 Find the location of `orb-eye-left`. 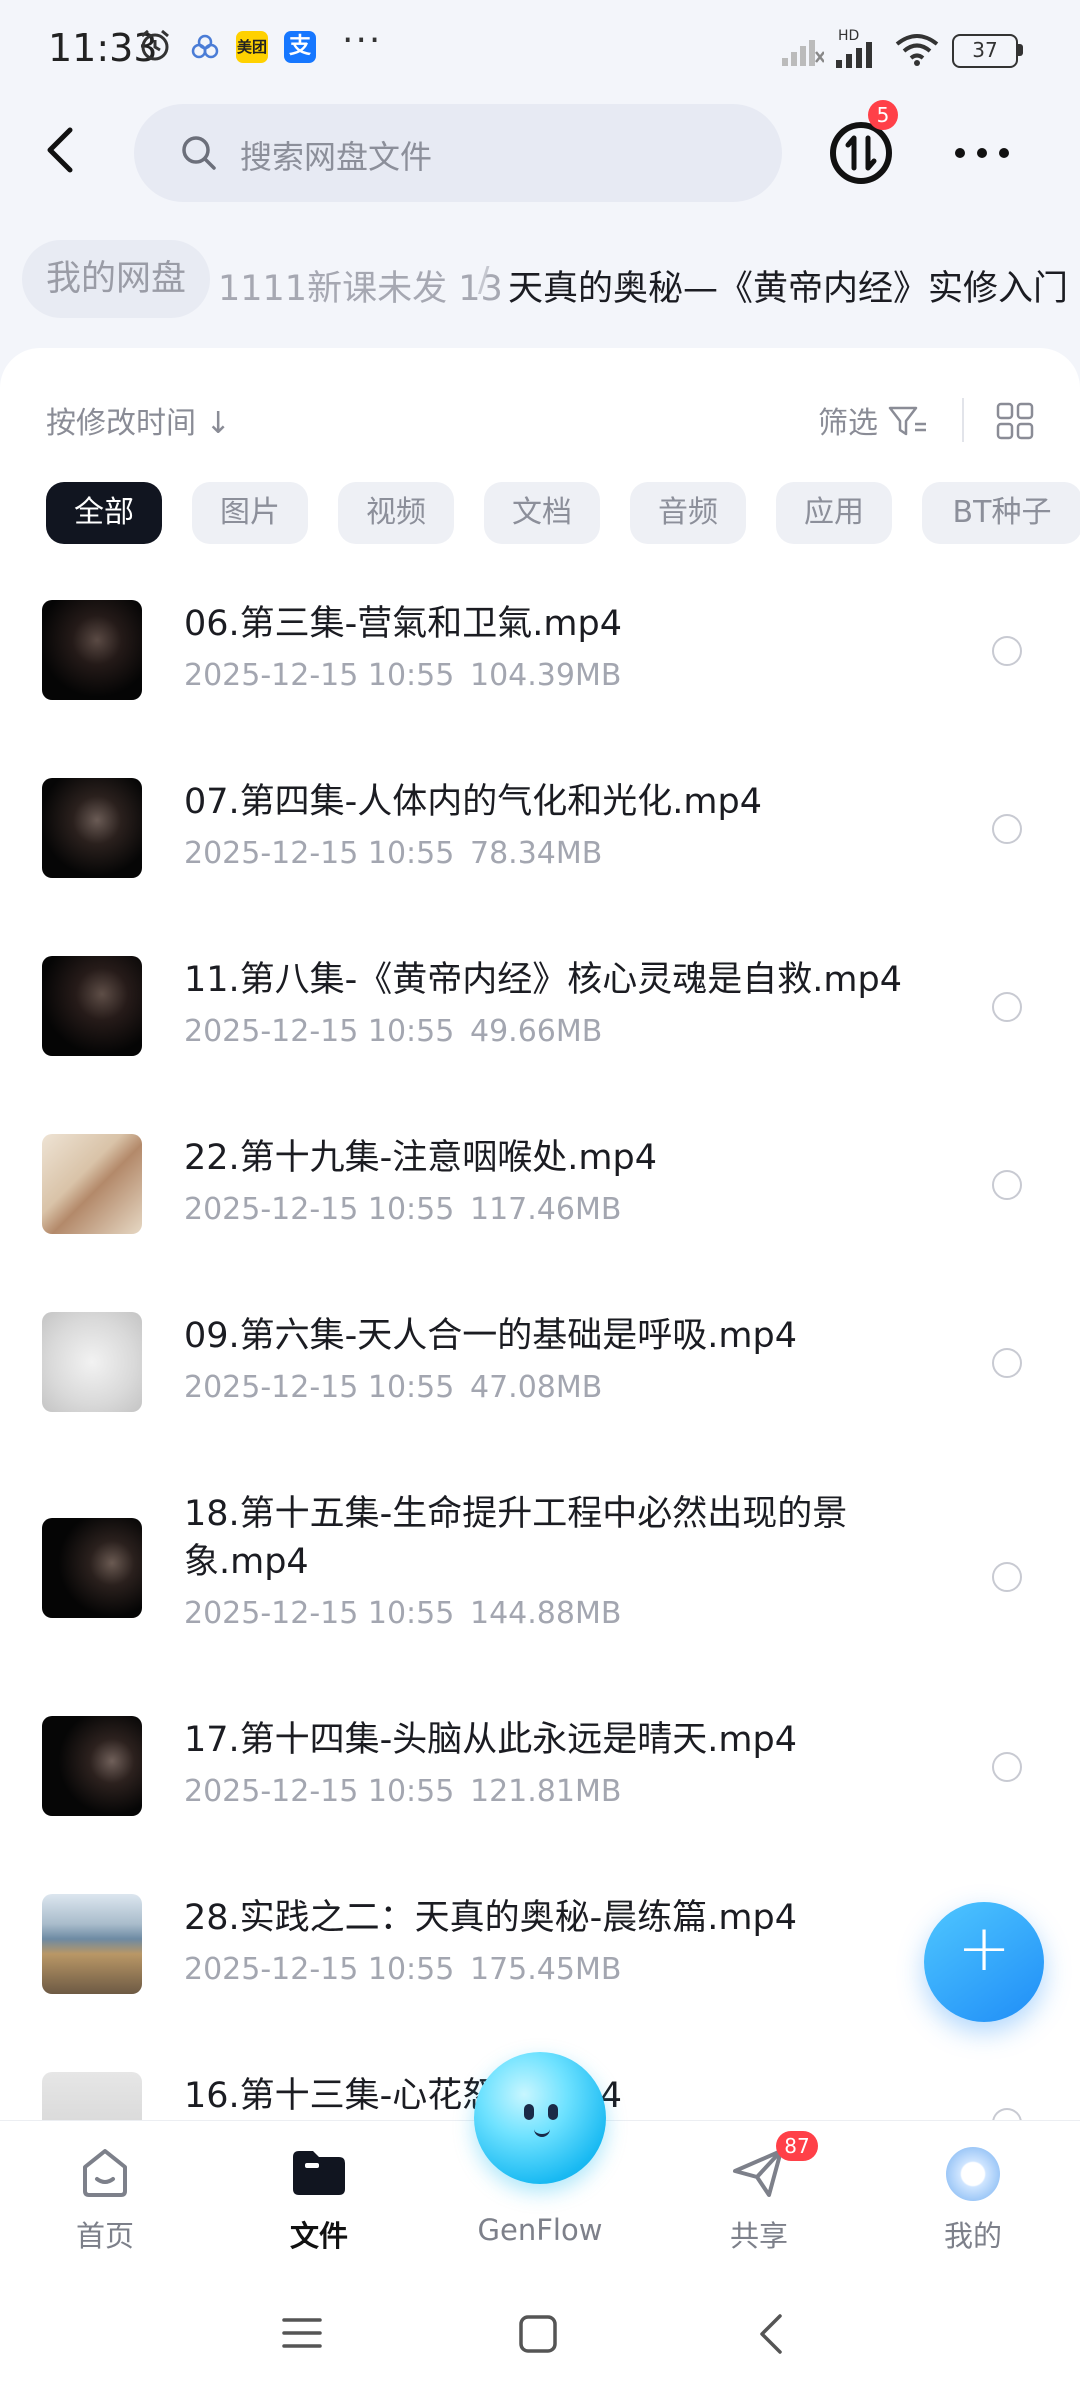

orb-eye-left is located at coordinates (529, 2112).